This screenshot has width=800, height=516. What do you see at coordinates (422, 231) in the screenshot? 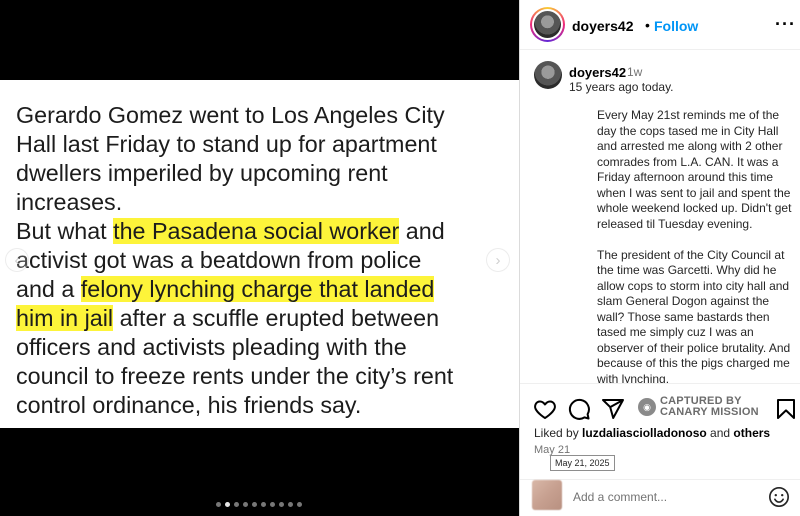
I see `slide-text-segment: and` at bounding box center [422, 231].